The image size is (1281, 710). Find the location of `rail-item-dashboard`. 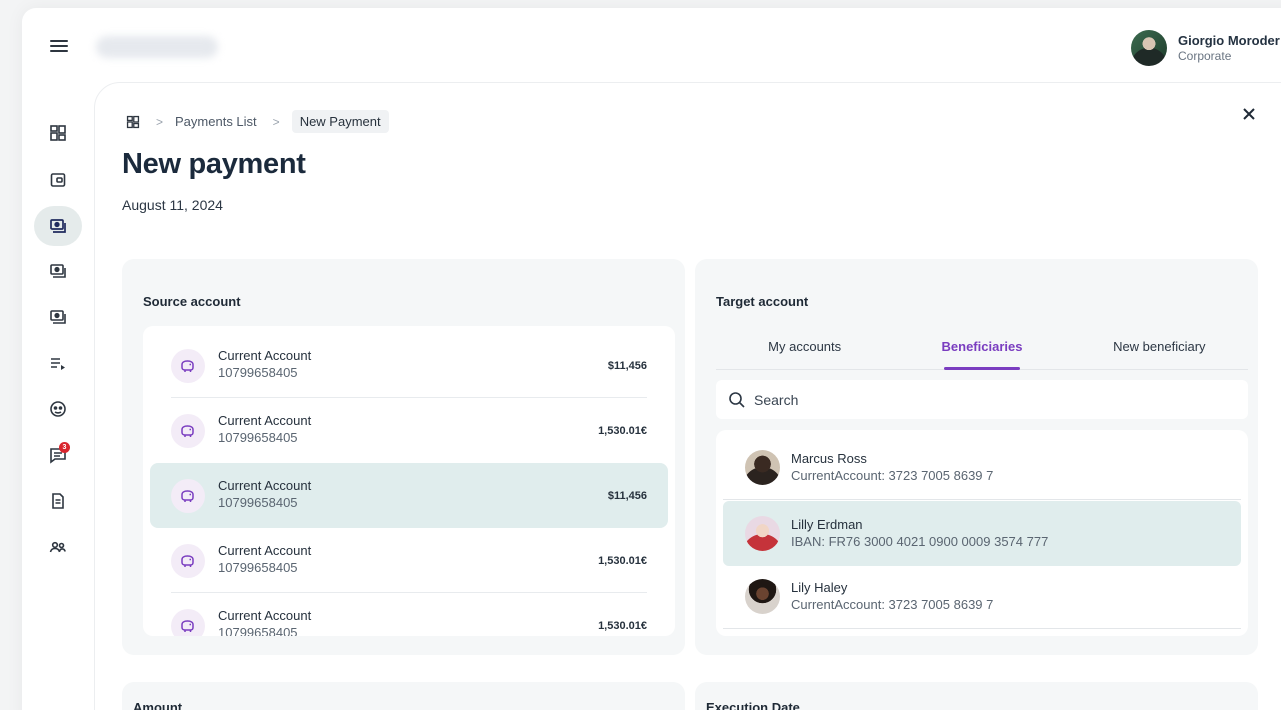

rail-item-dashboard is located at coordinates (58, 133).